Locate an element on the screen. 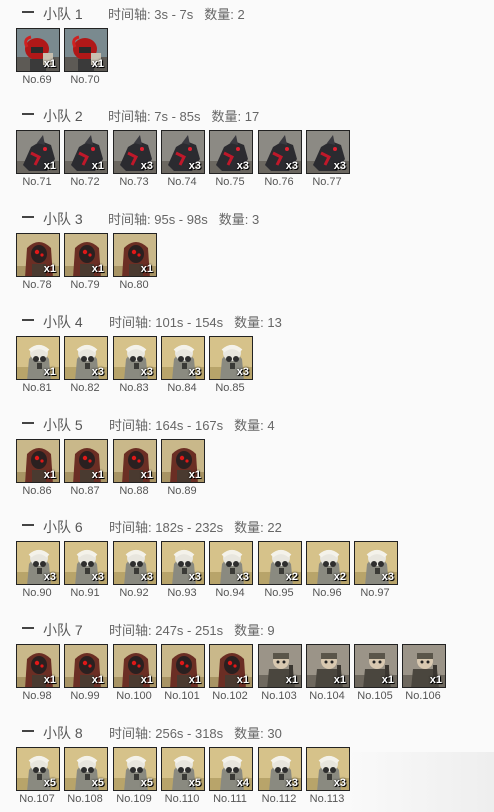 Image resolution: width=494 pixels, height=812 pixels. enemy-card: x1 No.88 is located at coordinates (136, 469).